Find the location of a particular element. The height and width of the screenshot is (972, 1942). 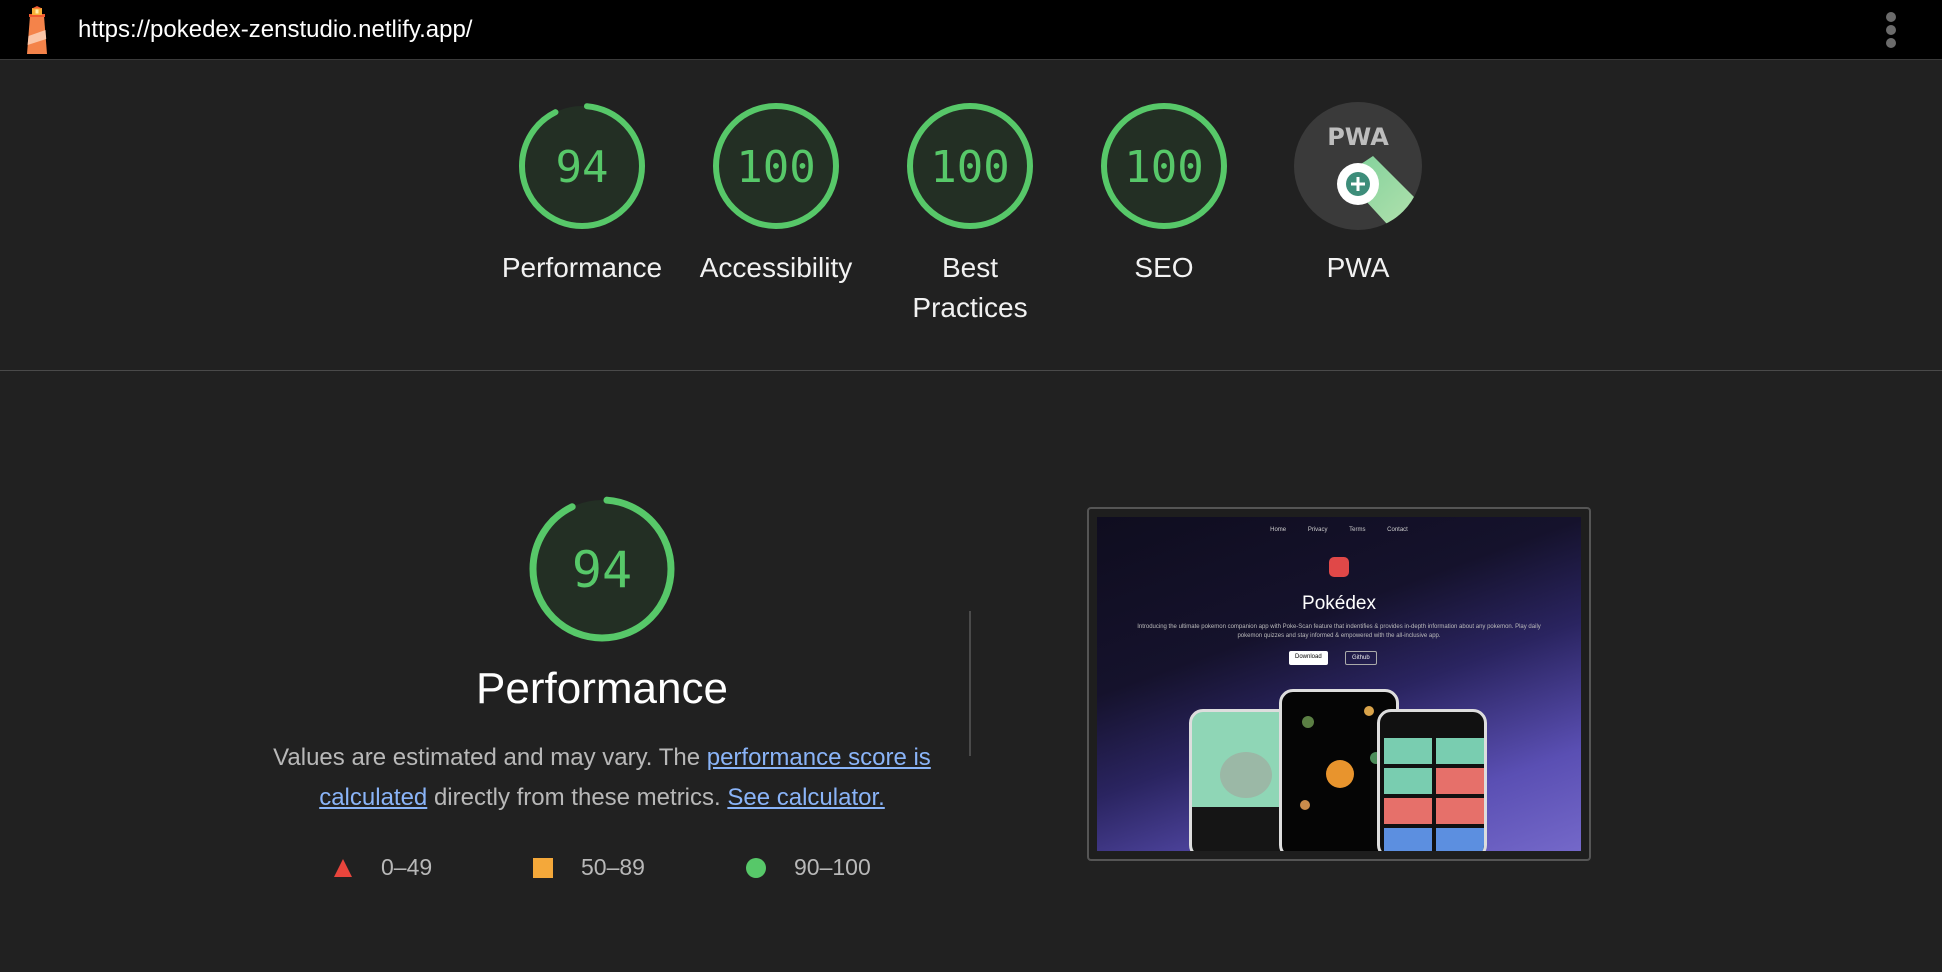

gauge-performance: 94 Performance is located at coordinates (582, 194).